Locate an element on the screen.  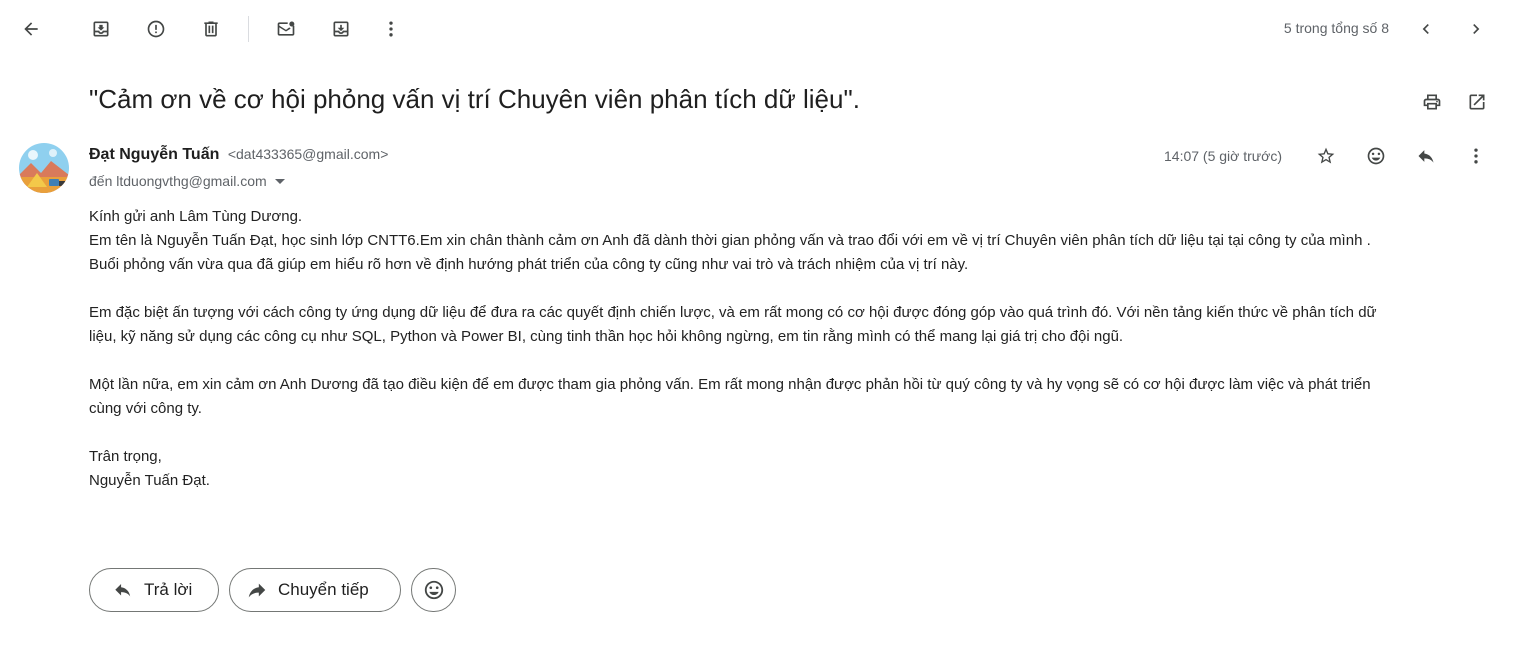
toolbar-divider is located at coordinates (248, 29).